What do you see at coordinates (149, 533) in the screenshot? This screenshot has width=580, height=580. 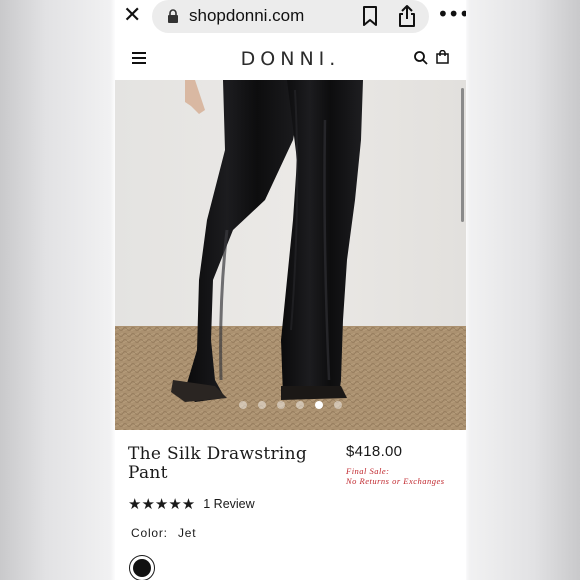 I see `color-label: Color:` at bounding box center [149, 533].